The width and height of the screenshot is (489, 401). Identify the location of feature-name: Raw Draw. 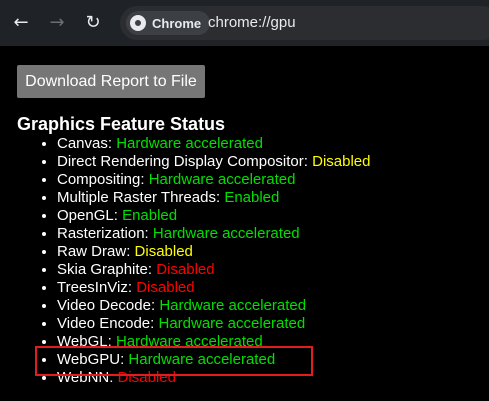
(92, 251).